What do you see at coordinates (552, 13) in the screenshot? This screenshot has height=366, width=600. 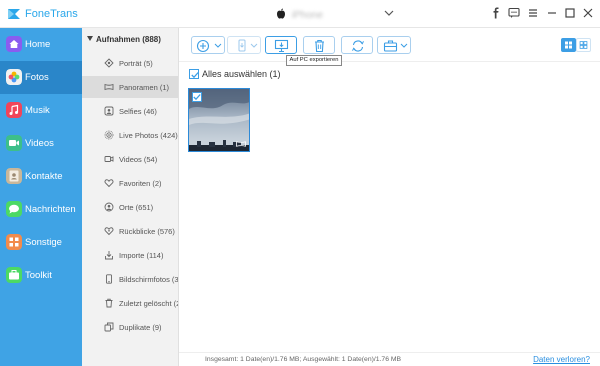 I see `minimize-icon` at bounding box center [552, 13].